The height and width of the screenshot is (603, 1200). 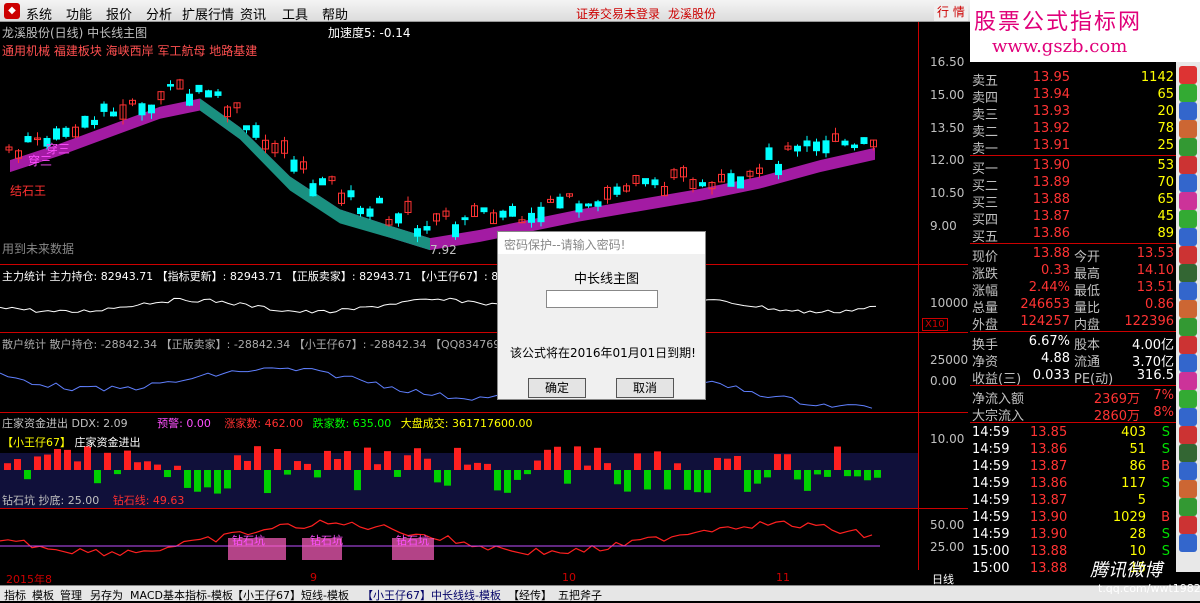 What do you see at coordinates (36, 442) in the screenshot?
I see `author-tag: 【小王仔67】` at bounding box center [36, 442].